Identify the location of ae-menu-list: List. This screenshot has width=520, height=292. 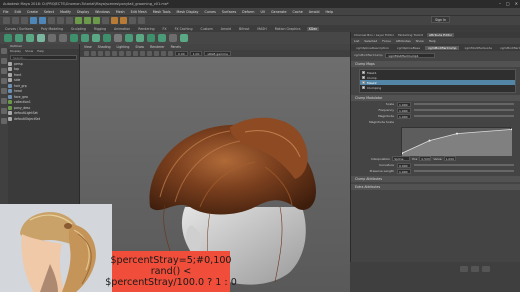
(356, 41).